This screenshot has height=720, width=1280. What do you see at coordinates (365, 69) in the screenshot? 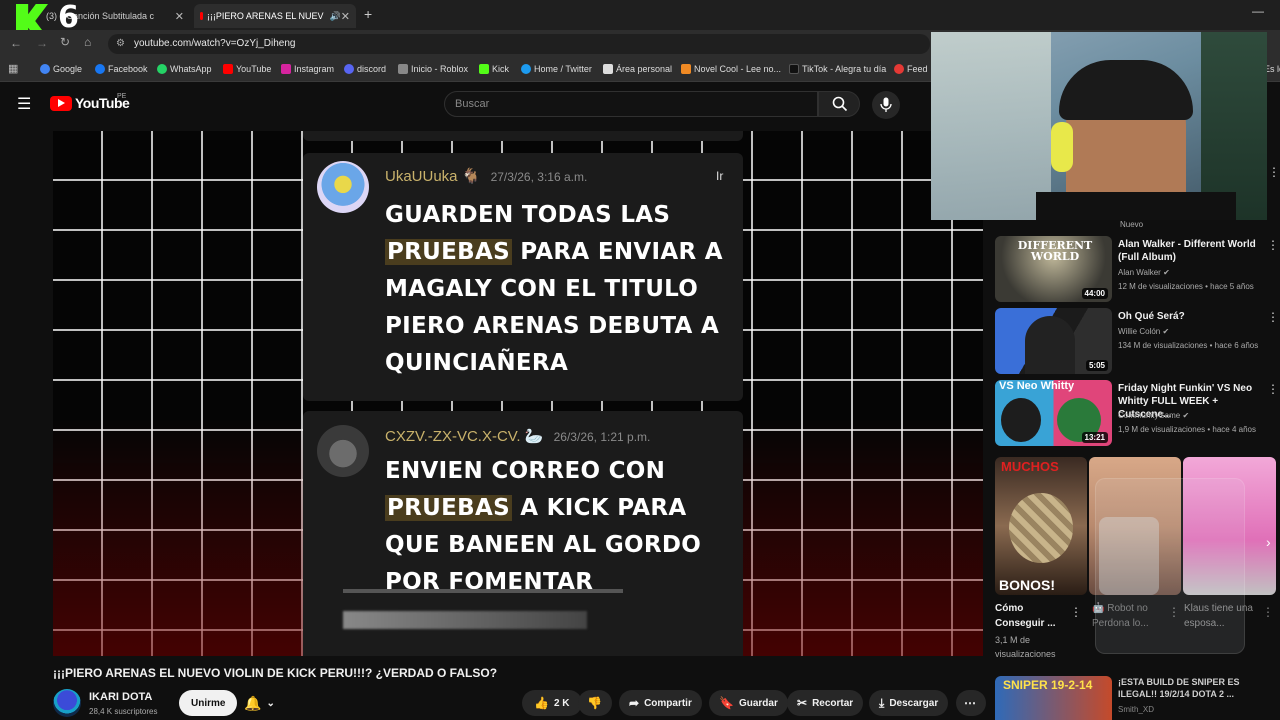
I see `bookmark-discord: discord` at bounding box center [365, 69].